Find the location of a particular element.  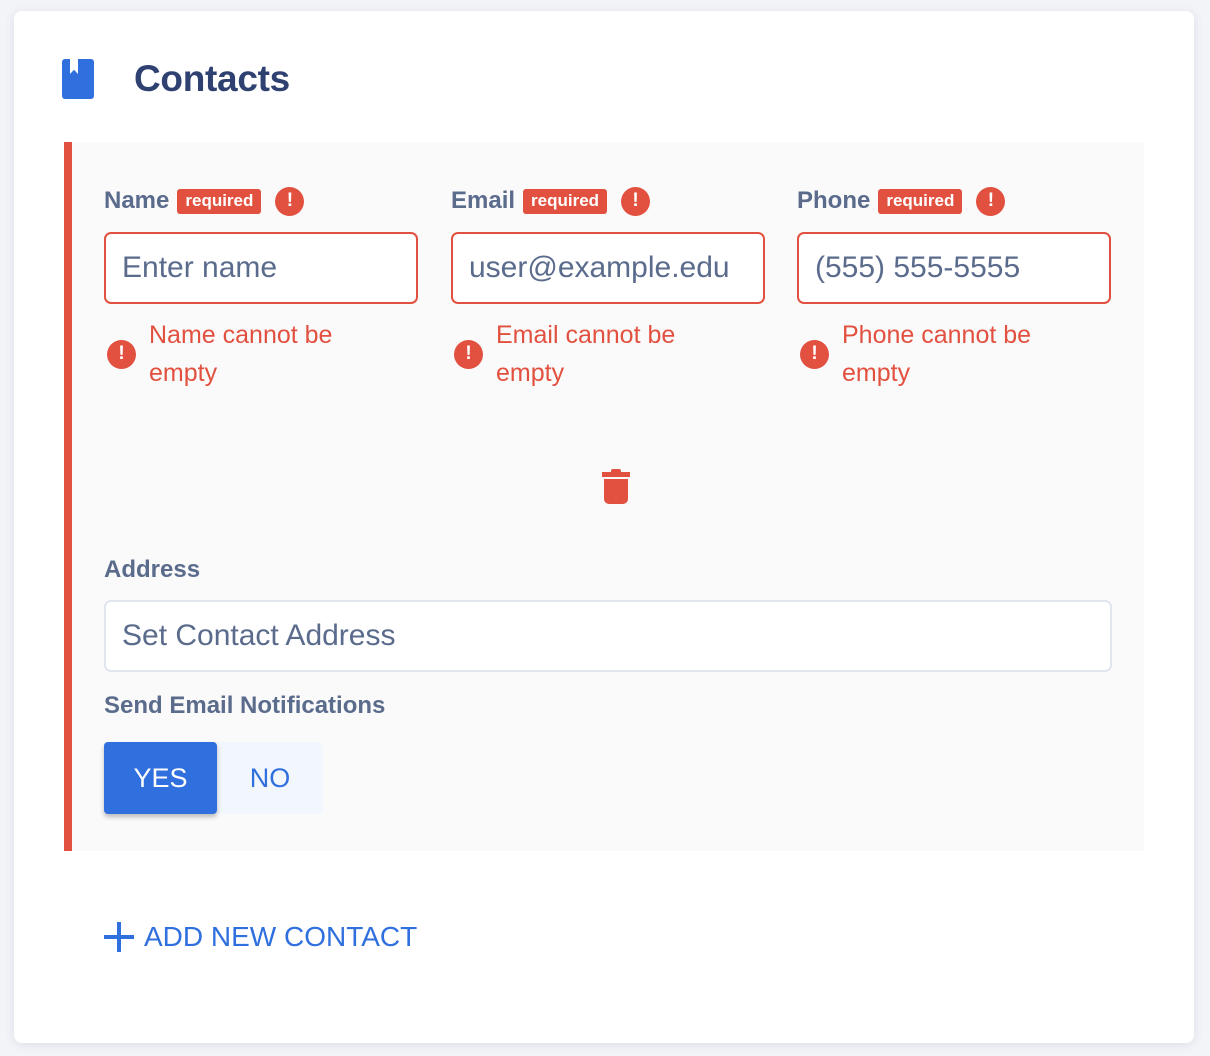

phone-input is located at coordinates (954, 268).